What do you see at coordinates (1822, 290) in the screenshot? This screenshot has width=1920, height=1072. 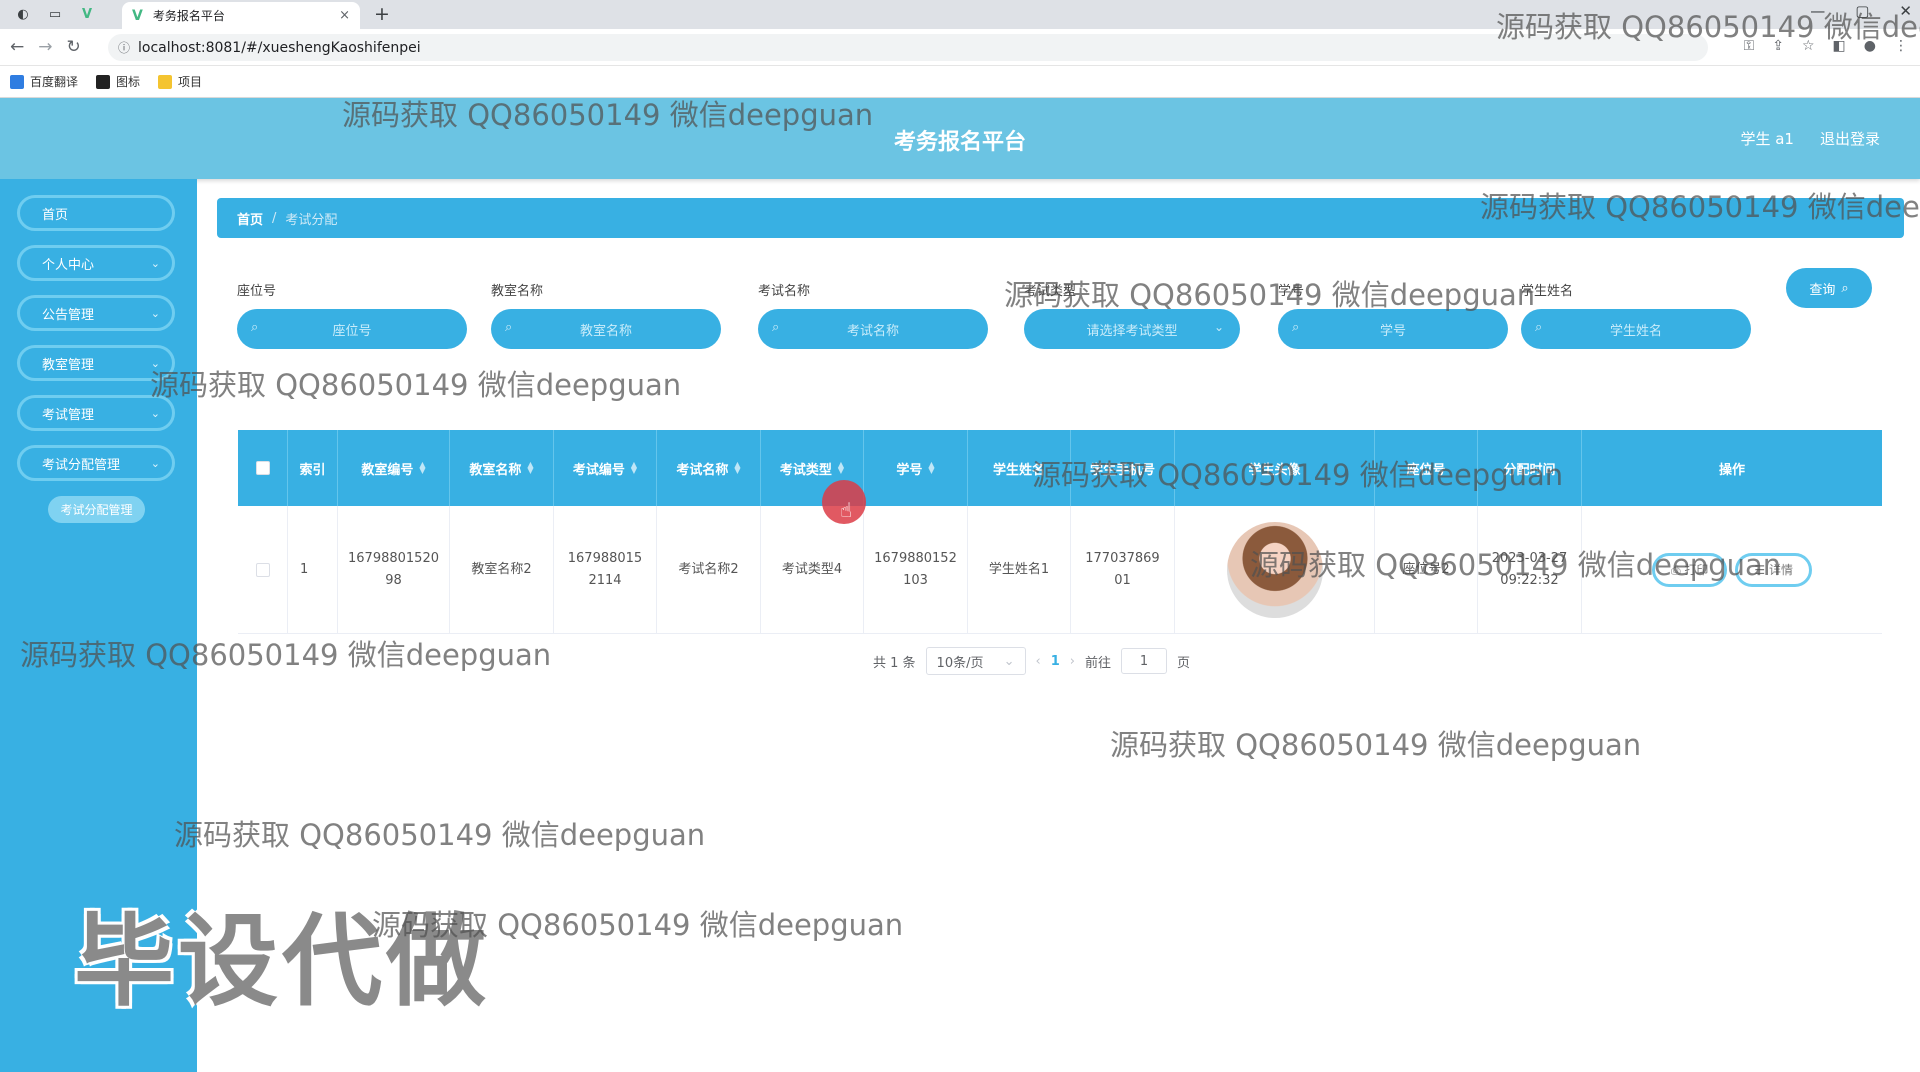 I see `query-label: 查询` at bounding box center [1822, 290].